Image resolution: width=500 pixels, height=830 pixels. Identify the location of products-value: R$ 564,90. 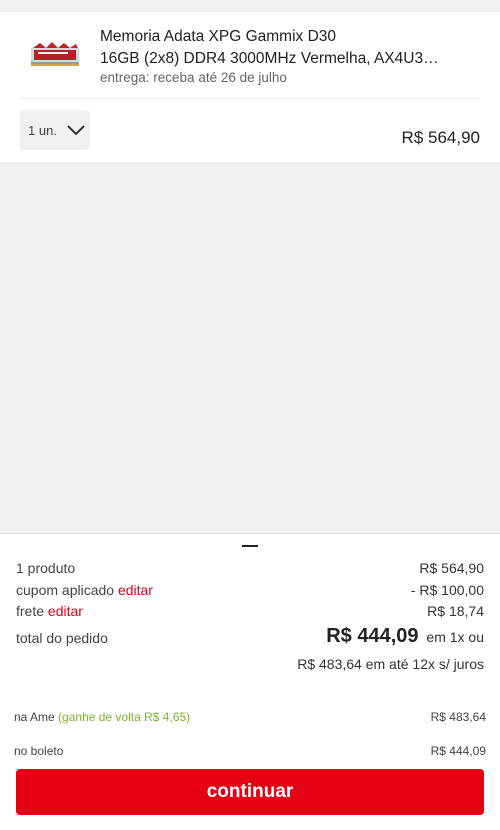
(451, 568).